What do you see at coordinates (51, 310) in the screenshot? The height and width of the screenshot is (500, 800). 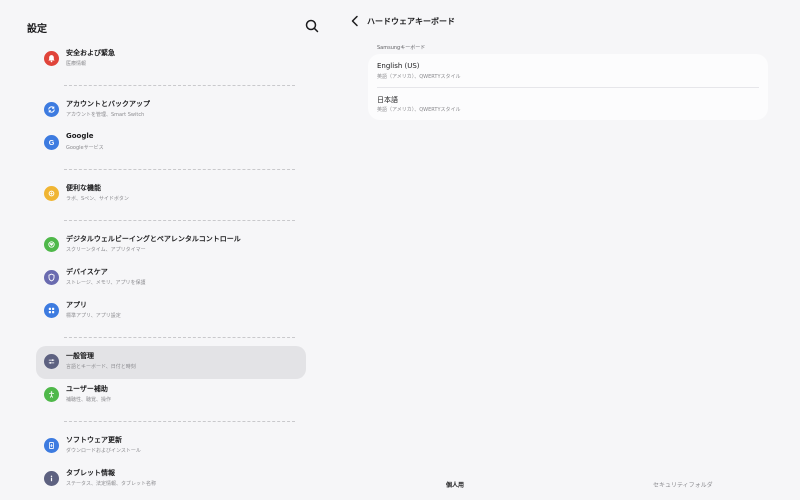 I see `grid-icon` at bounding box center [51, 310].